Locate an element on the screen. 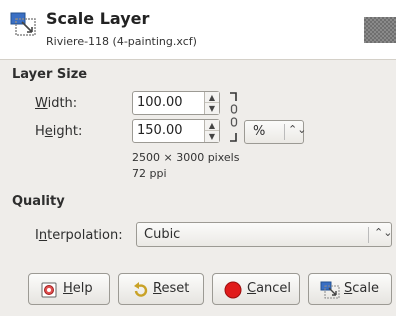 The image size is (396, 316). unit-value: % is located at coordinates (259, 131).